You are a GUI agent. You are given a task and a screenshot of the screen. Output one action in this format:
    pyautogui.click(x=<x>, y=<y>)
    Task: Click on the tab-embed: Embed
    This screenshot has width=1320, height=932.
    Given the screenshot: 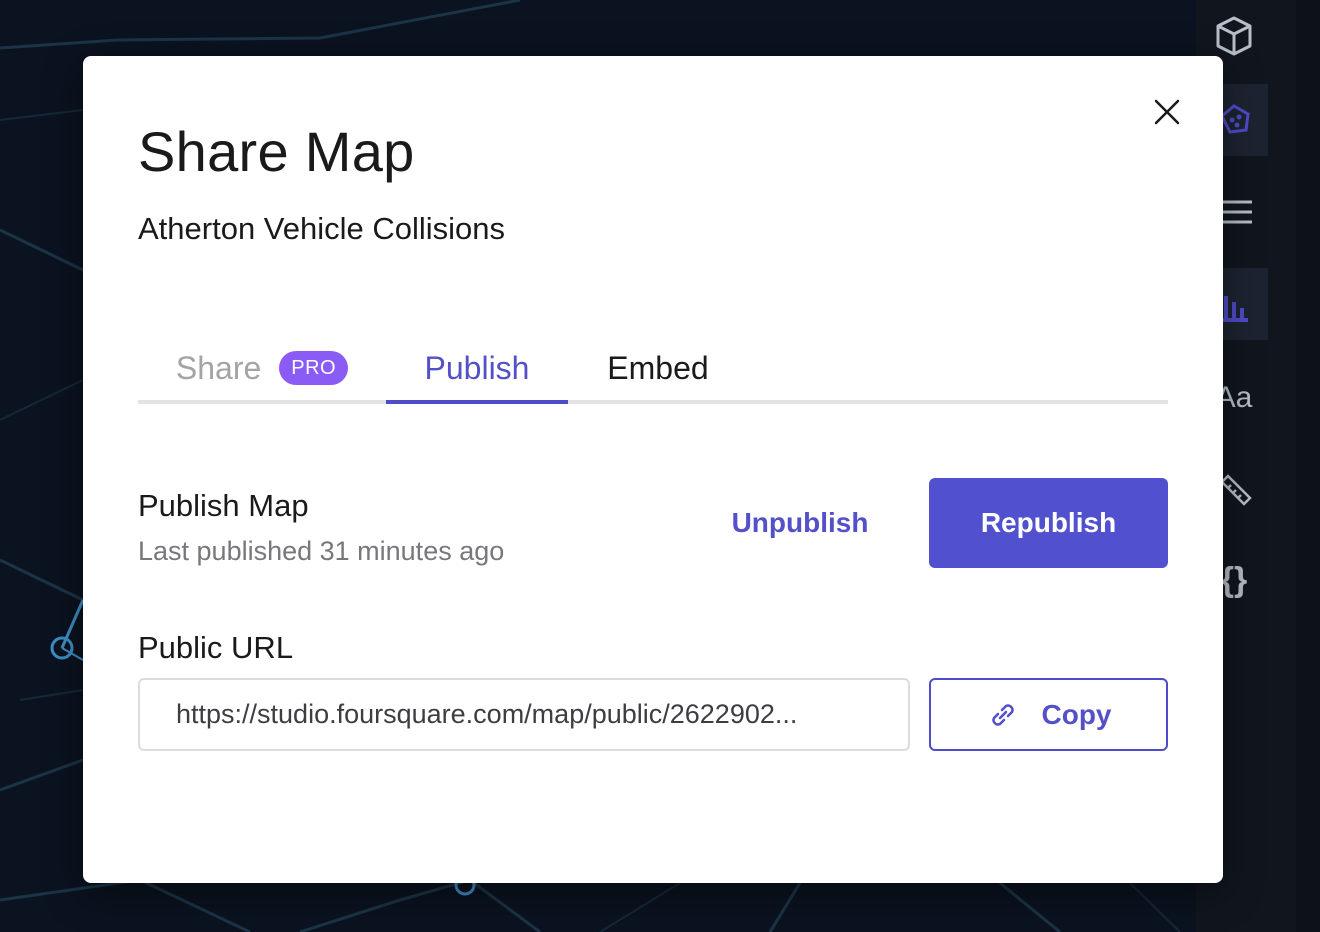 What is the action you would take?
    pyautogui.click(x=658, y=368)
    